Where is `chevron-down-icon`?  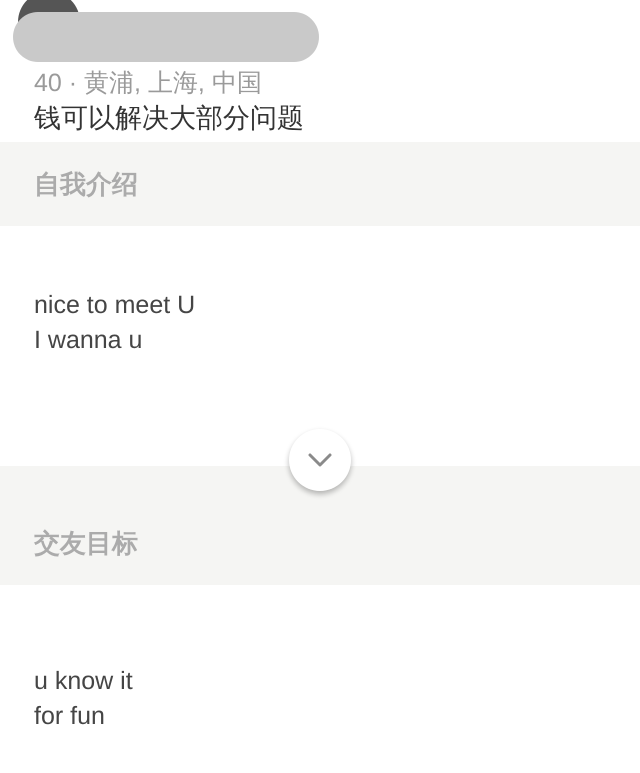
chevron-down-icon is located at coordinates (320, 460).